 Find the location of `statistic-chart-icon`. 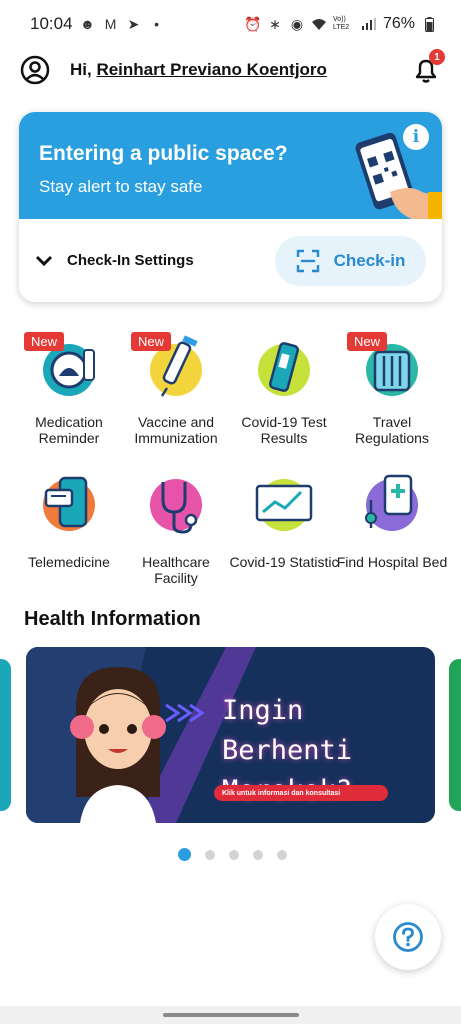

statistic-chart-icon is located at coordinates (284, 505).